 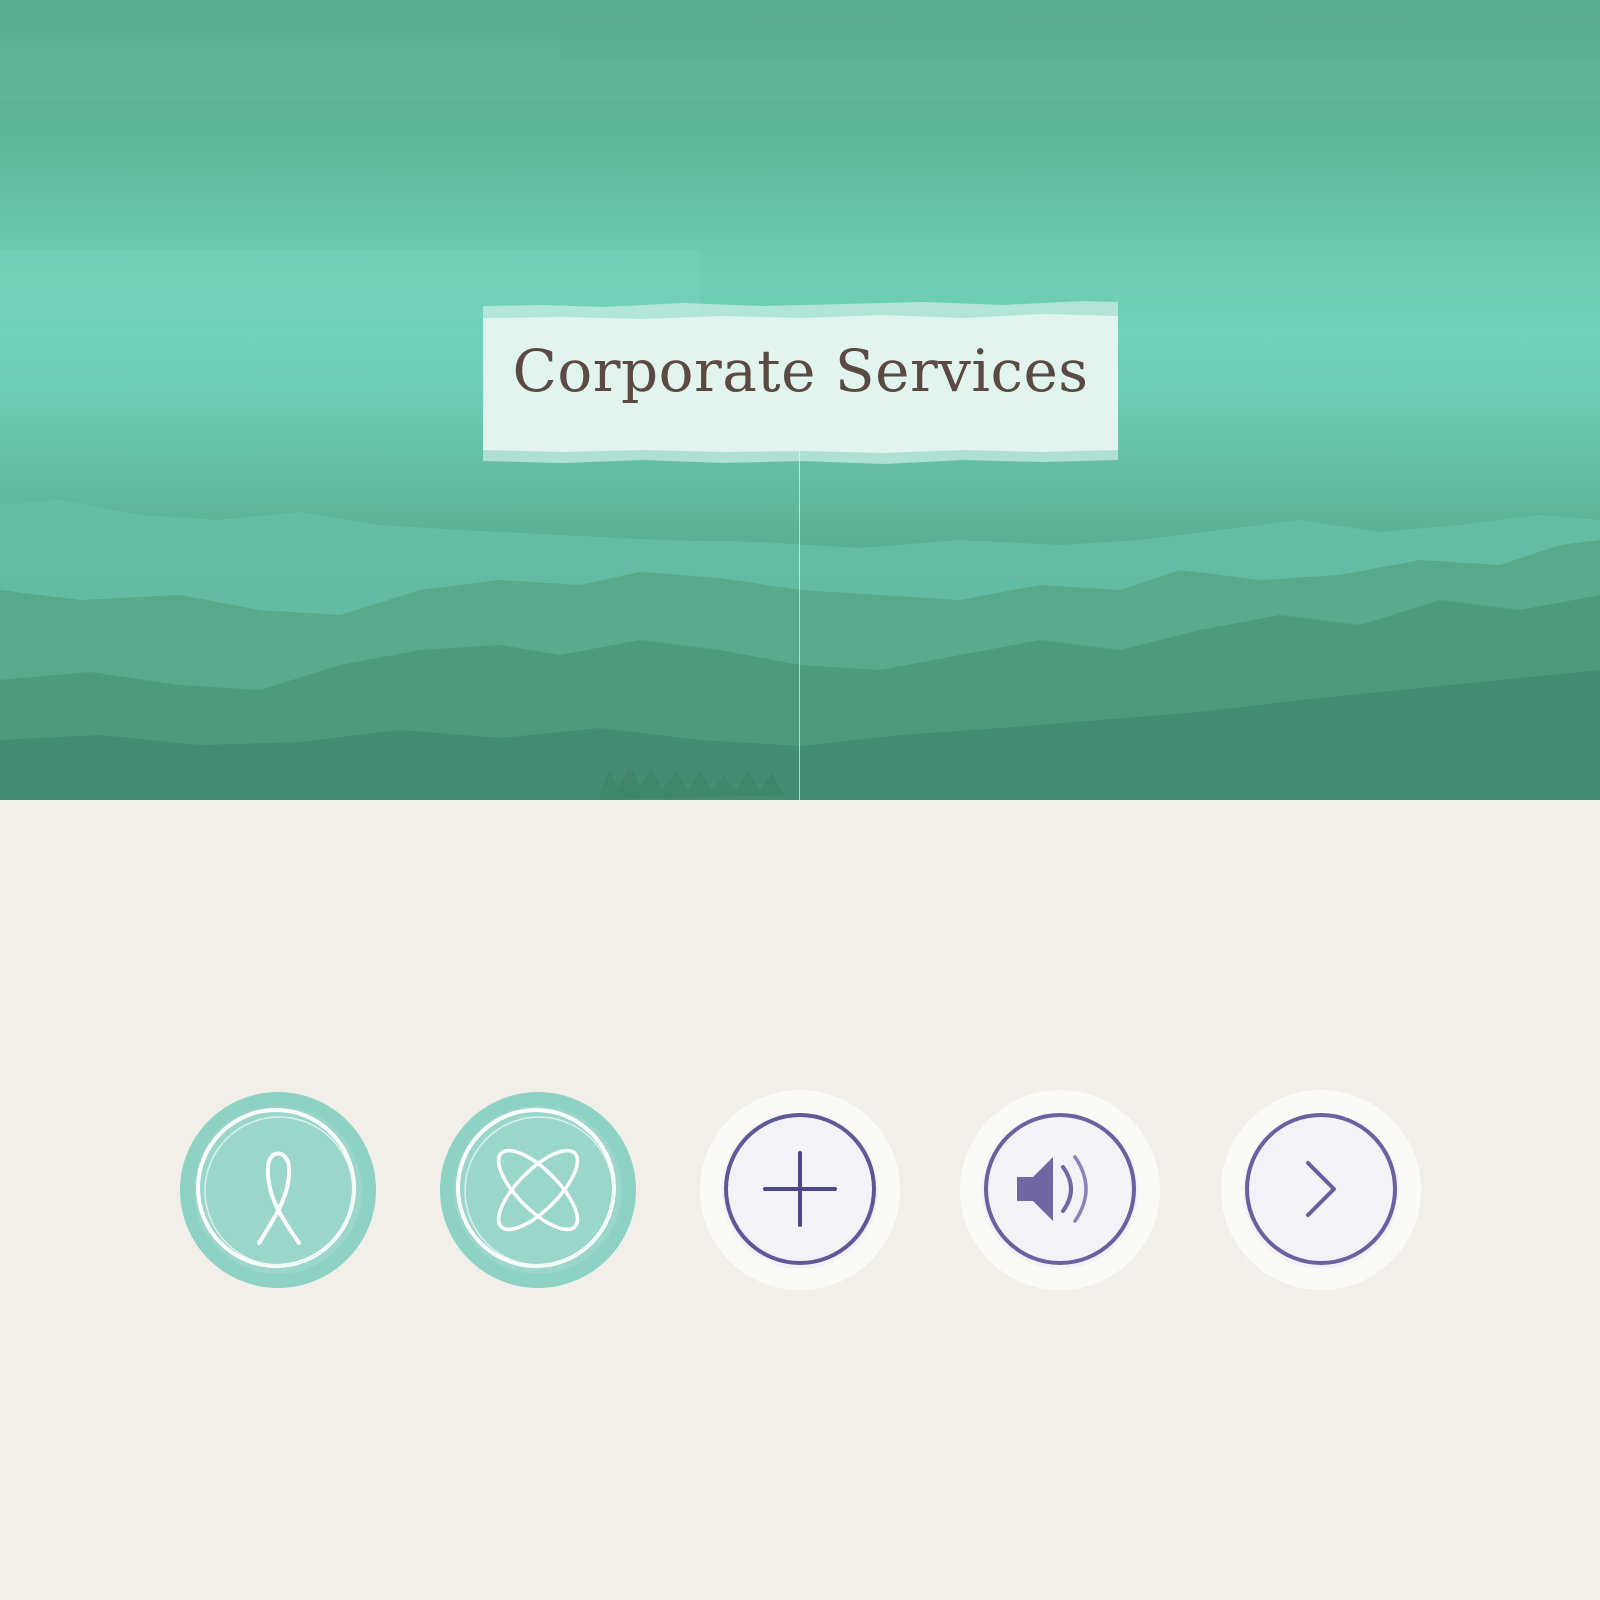 I want to click on knot-button, so click(x=538, y=1190).